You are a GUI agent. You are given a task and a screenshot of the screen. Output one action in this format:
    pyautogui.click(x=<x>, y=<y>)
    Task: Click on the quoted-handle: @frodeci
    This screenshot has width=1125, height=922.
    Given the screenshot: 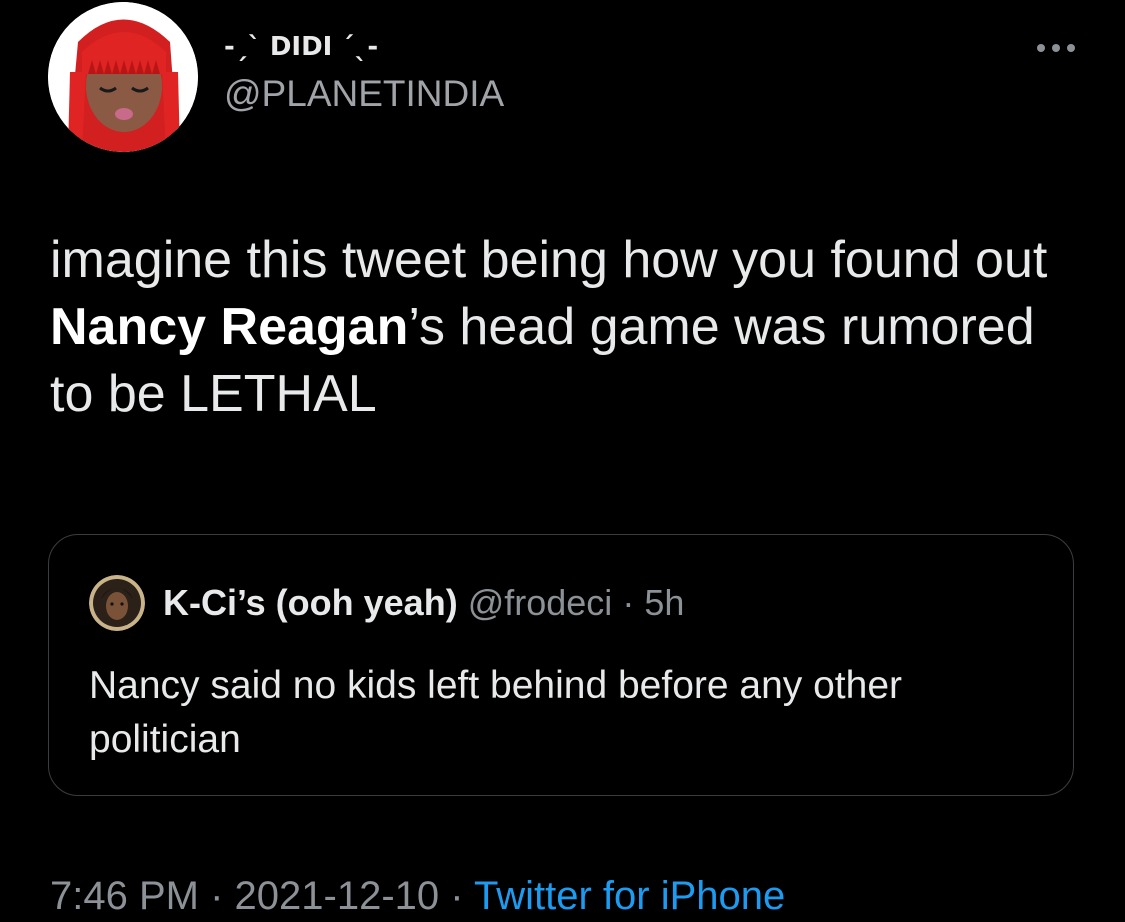 What is the action you would take?
    pyautogui.click(x=540, y=602)
    